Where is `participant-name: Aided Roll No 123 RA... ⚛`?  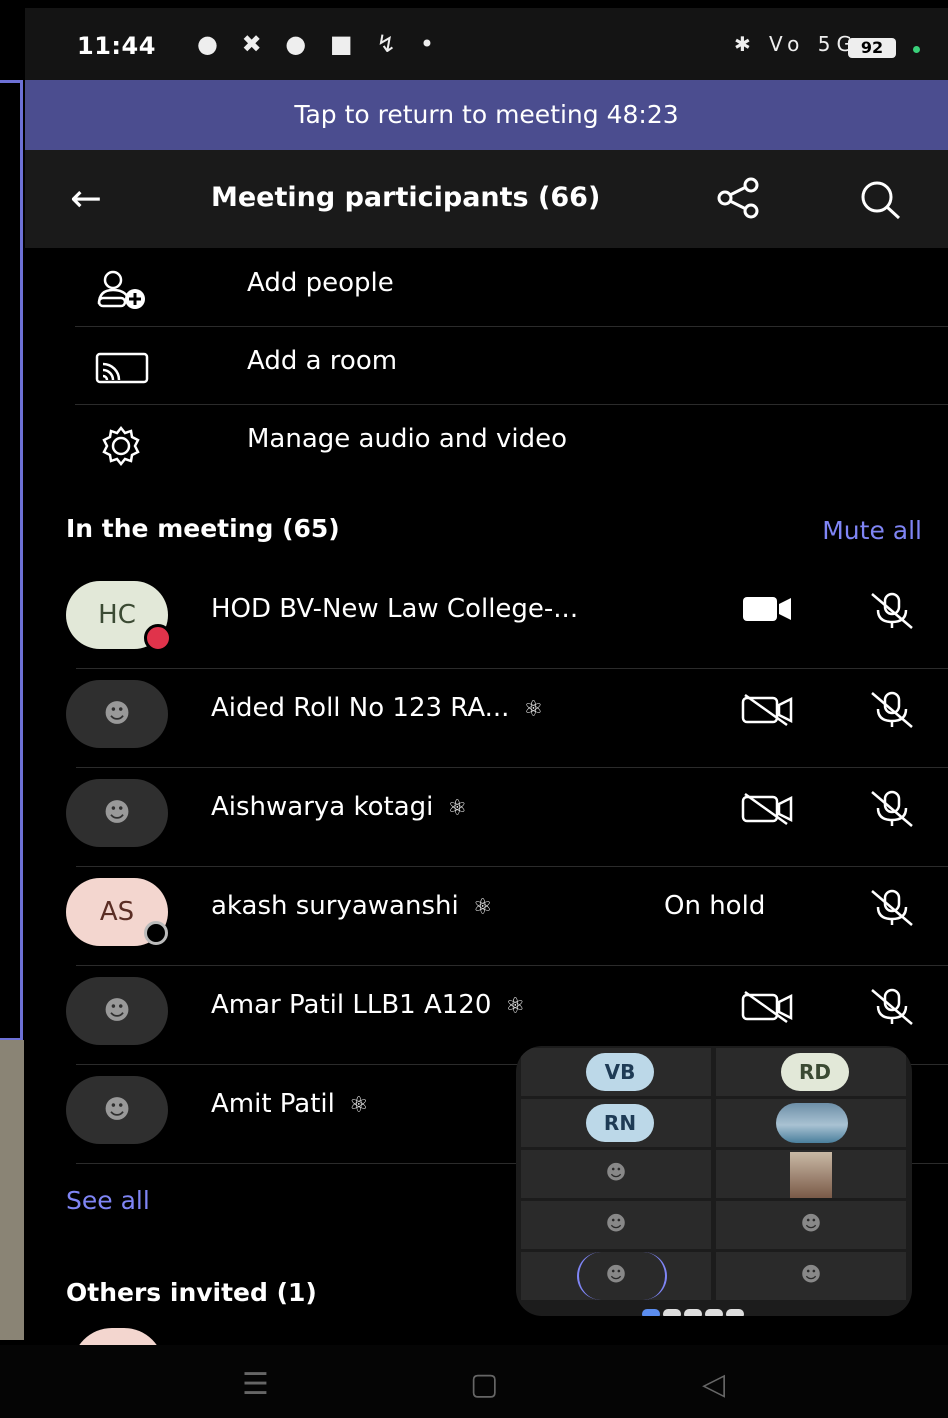 participant-name: Aided Roll No 123 RA... ⚛ is located at coordinates (377, 708).